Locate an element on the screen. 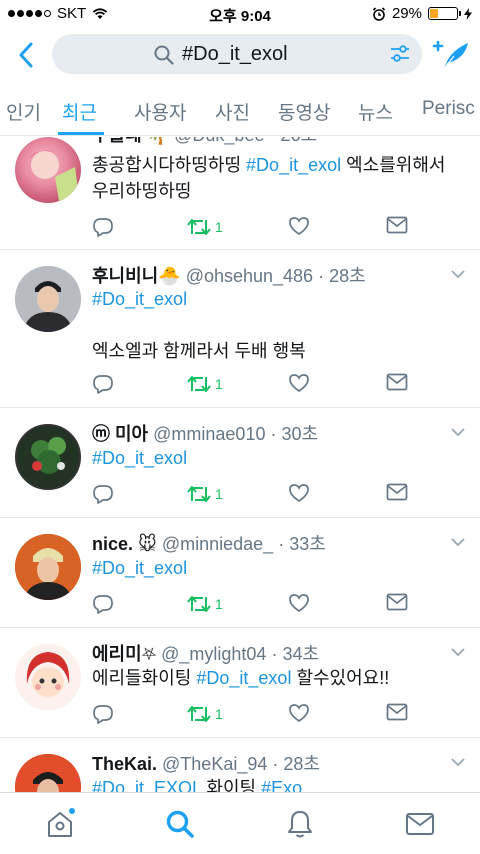 The width and height of the screenshot is (480, 854). bell-icon is located at coordinates (300, 824).